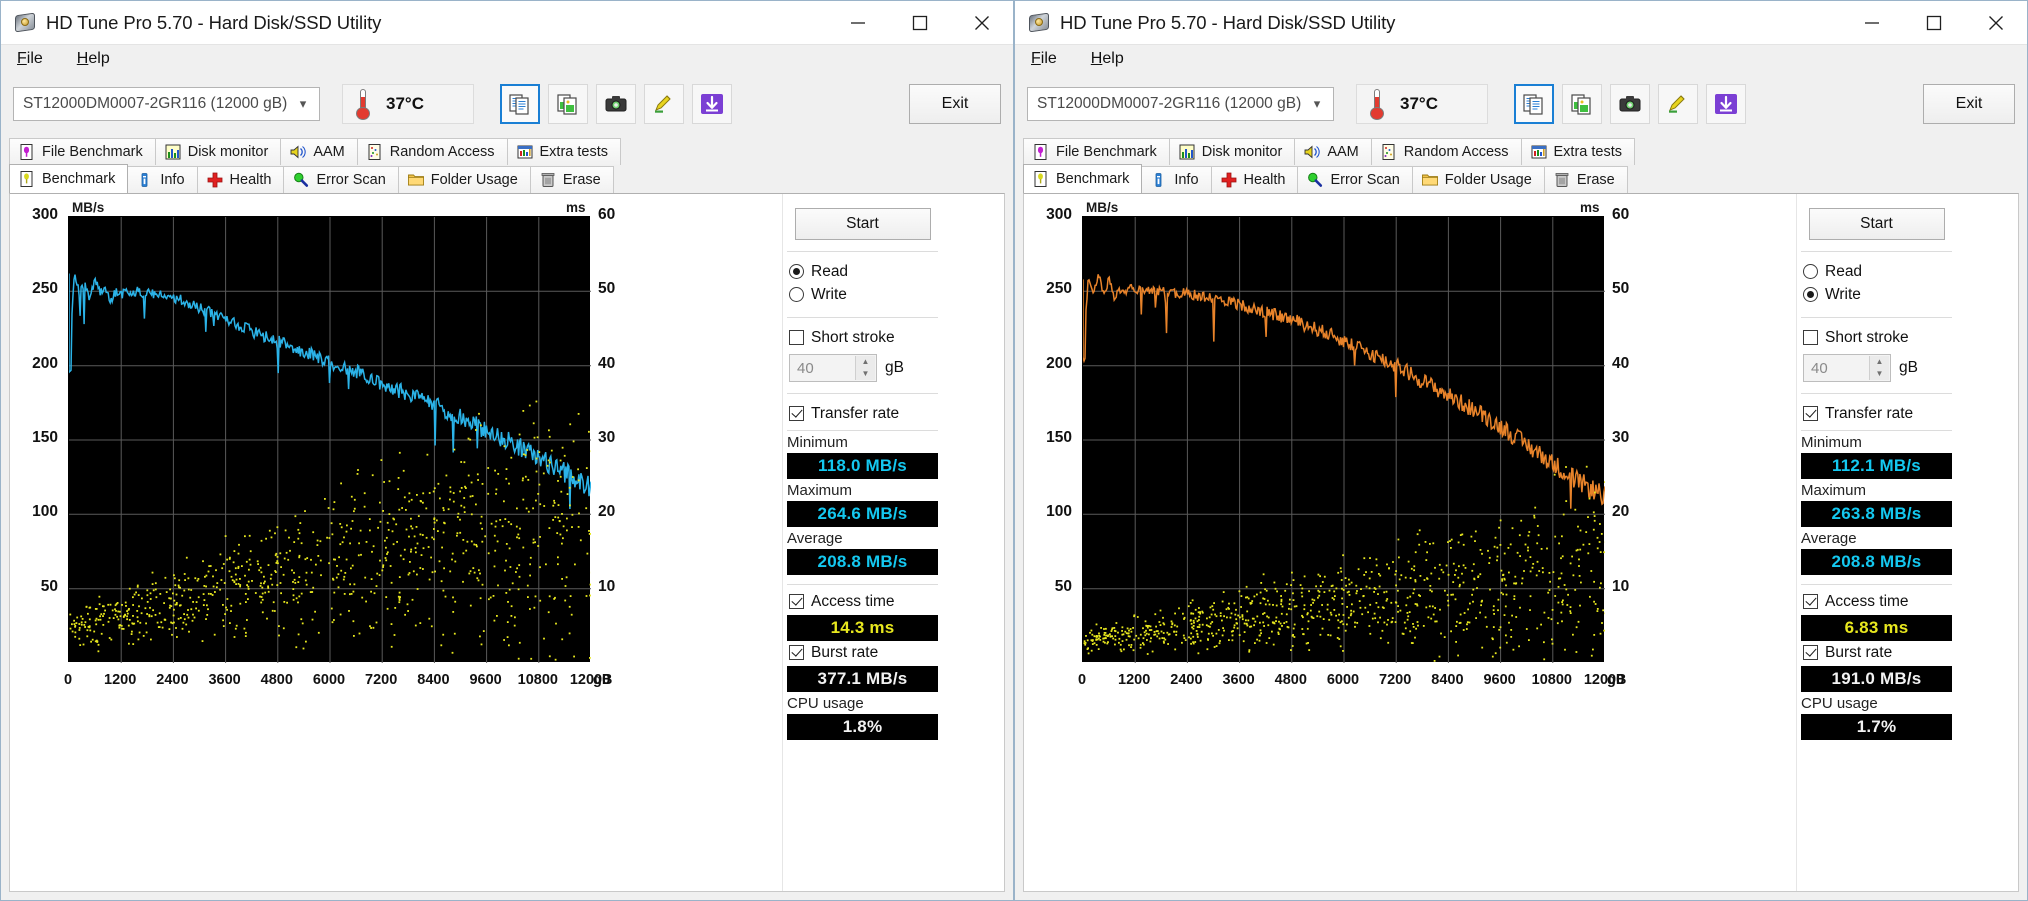  I want to click on app-disk-icon, so click(26, 23).